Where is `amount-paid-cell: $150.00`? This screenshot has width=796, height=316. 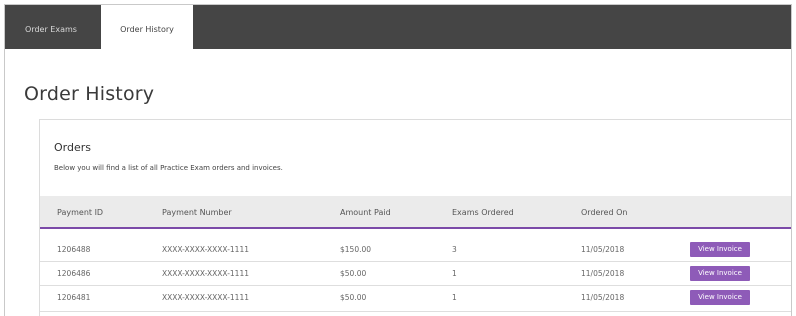
amount-paid-cell: $150.00 is located at coordinates (356, 249).